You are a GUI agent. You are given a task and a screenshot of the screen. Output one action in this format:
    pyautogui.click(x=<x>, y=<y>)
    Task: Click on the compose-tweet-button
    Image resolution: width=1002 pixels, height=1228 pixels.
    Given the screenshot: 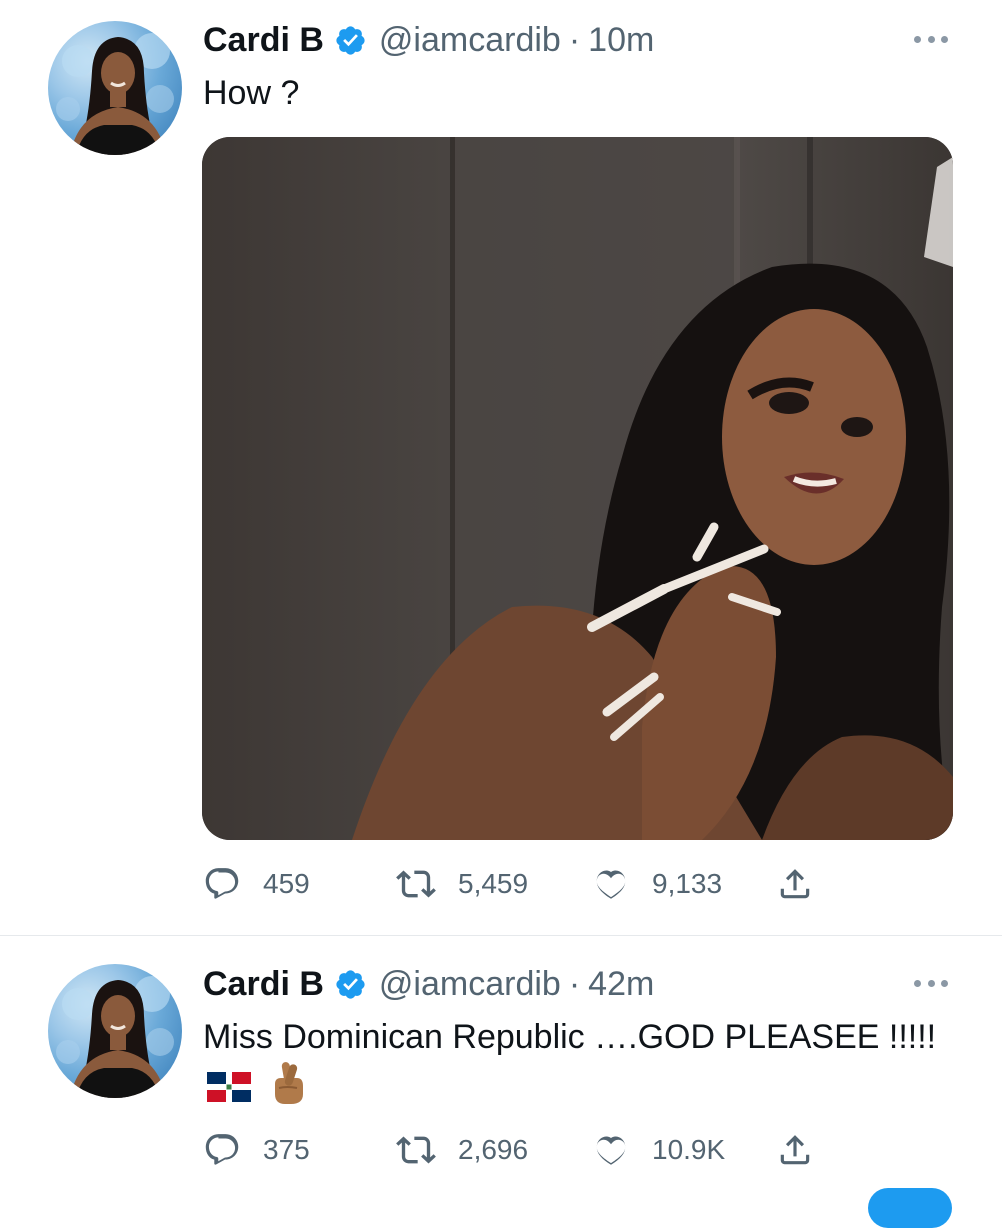 What is the action you would take?
    pyautogui.click(x=910, y=1208)
    